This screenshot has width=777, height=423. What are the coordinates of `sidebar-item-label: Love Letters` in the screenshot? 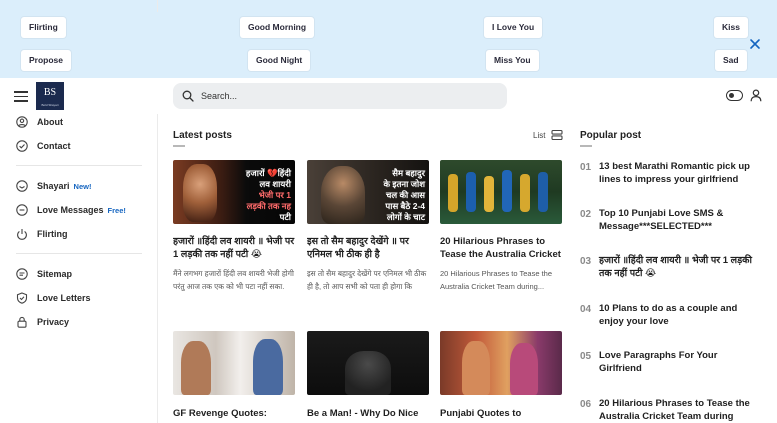 It's located at (64, 298).